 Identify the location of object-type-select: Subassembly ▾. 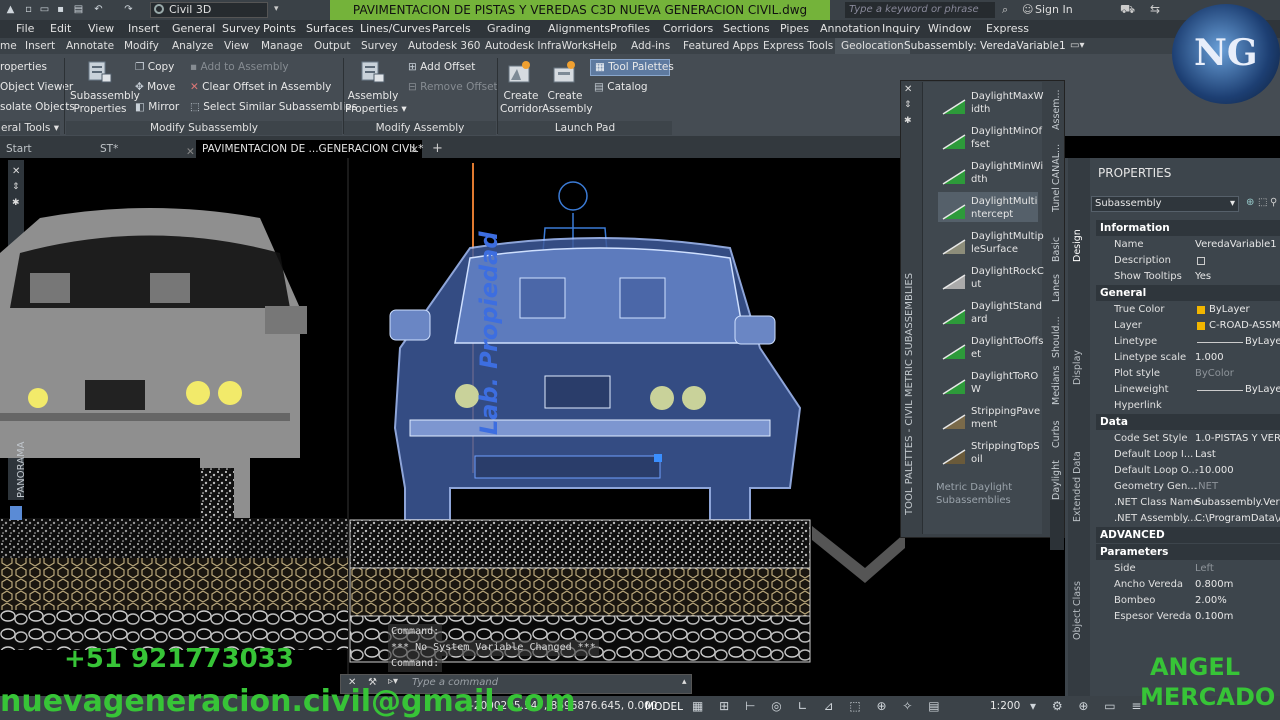
(1165, 204).